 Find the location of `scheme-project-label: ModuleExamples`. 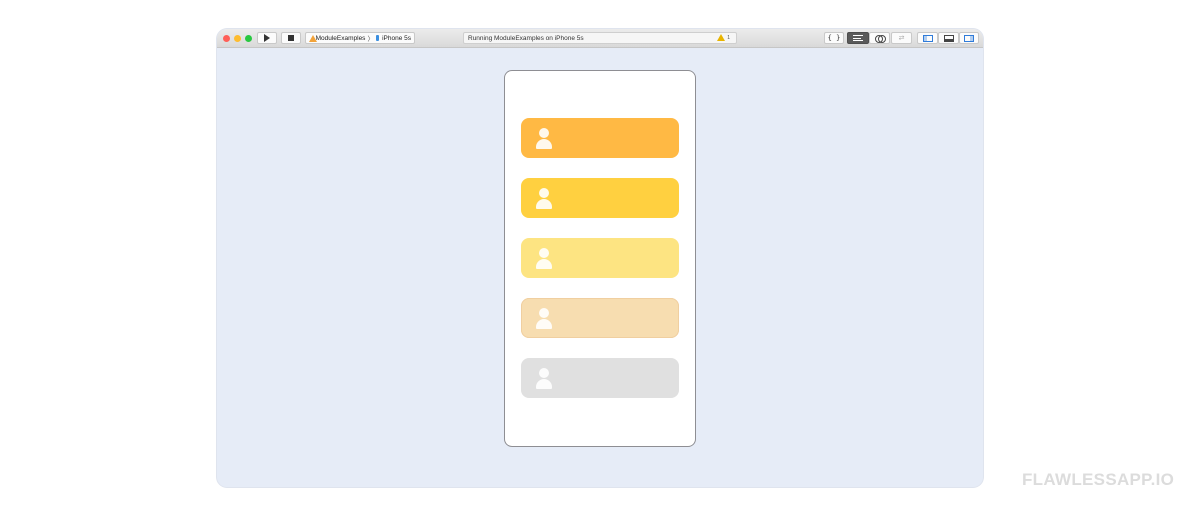

scheme-project-label: ModuleExamples is located at coordinates (340, 38).